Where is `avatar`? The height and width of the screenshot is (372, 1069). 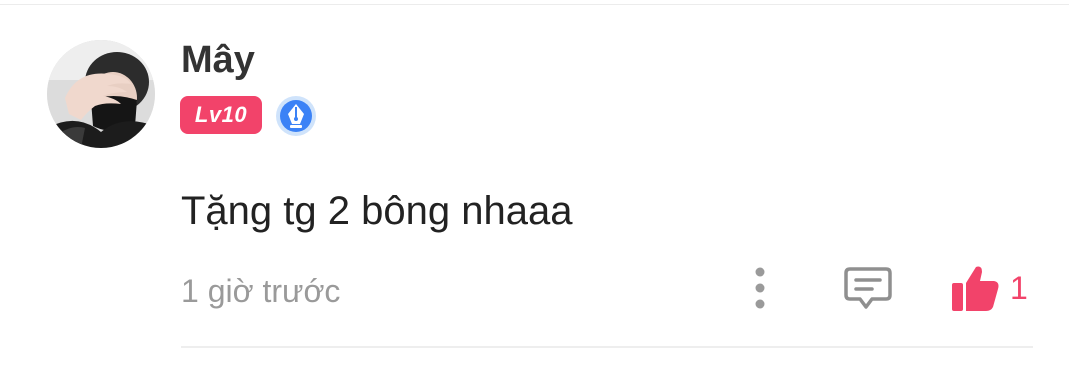 avatar is located at coordinates (101, 94).